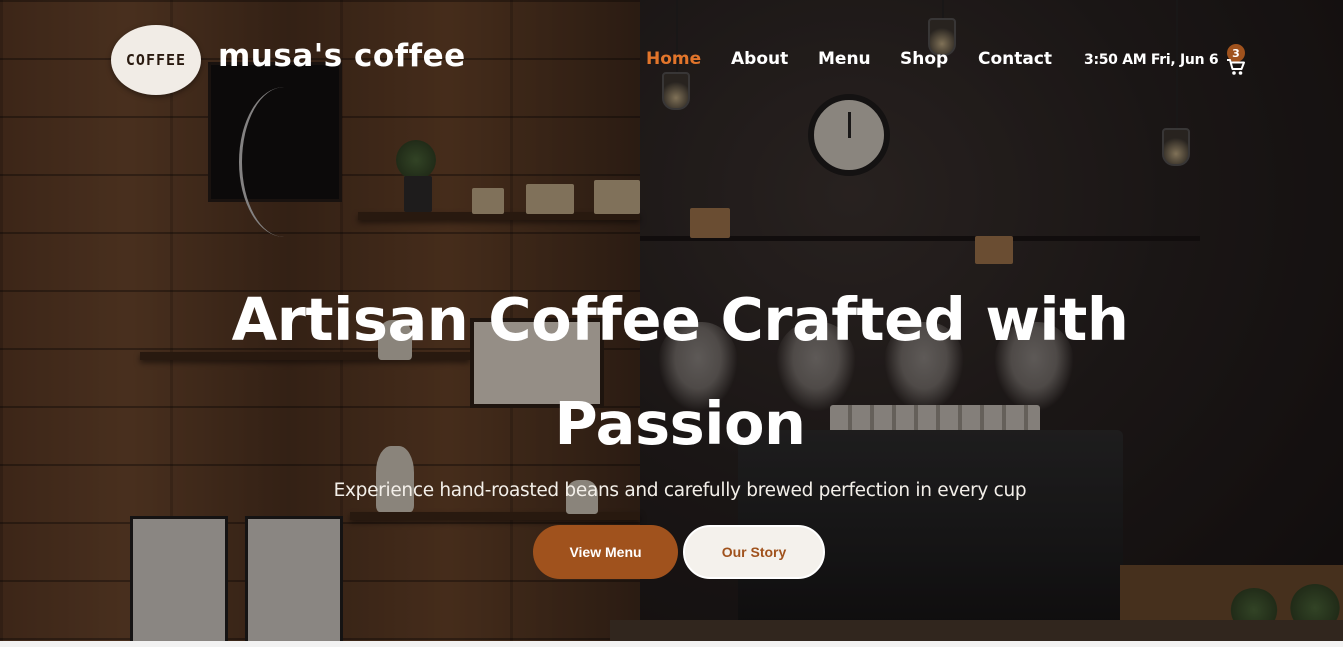  What do you see at coordinates (671, 644) in the screenshot?
I see `page-bottom-edge` at bounding box center [671, 644].